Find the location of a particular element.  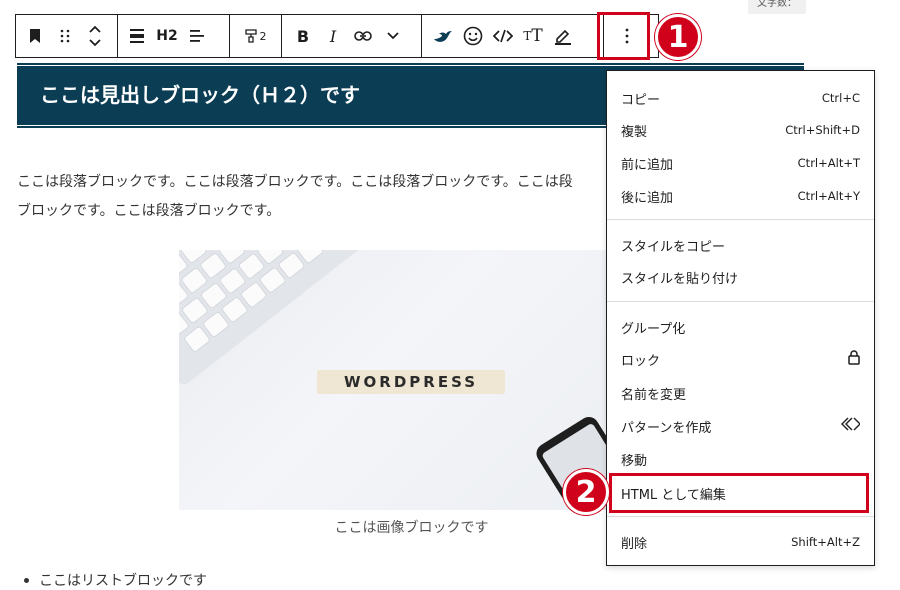

menu-item-lock: ロック is located at coordinates (740, 359).